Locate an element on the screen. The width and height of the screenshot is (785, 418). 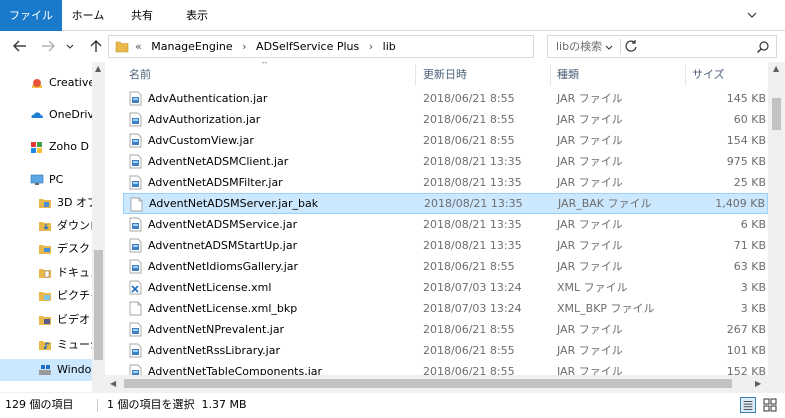
nav-item-documents: ドキュメ is located at coordinates (46, 273).